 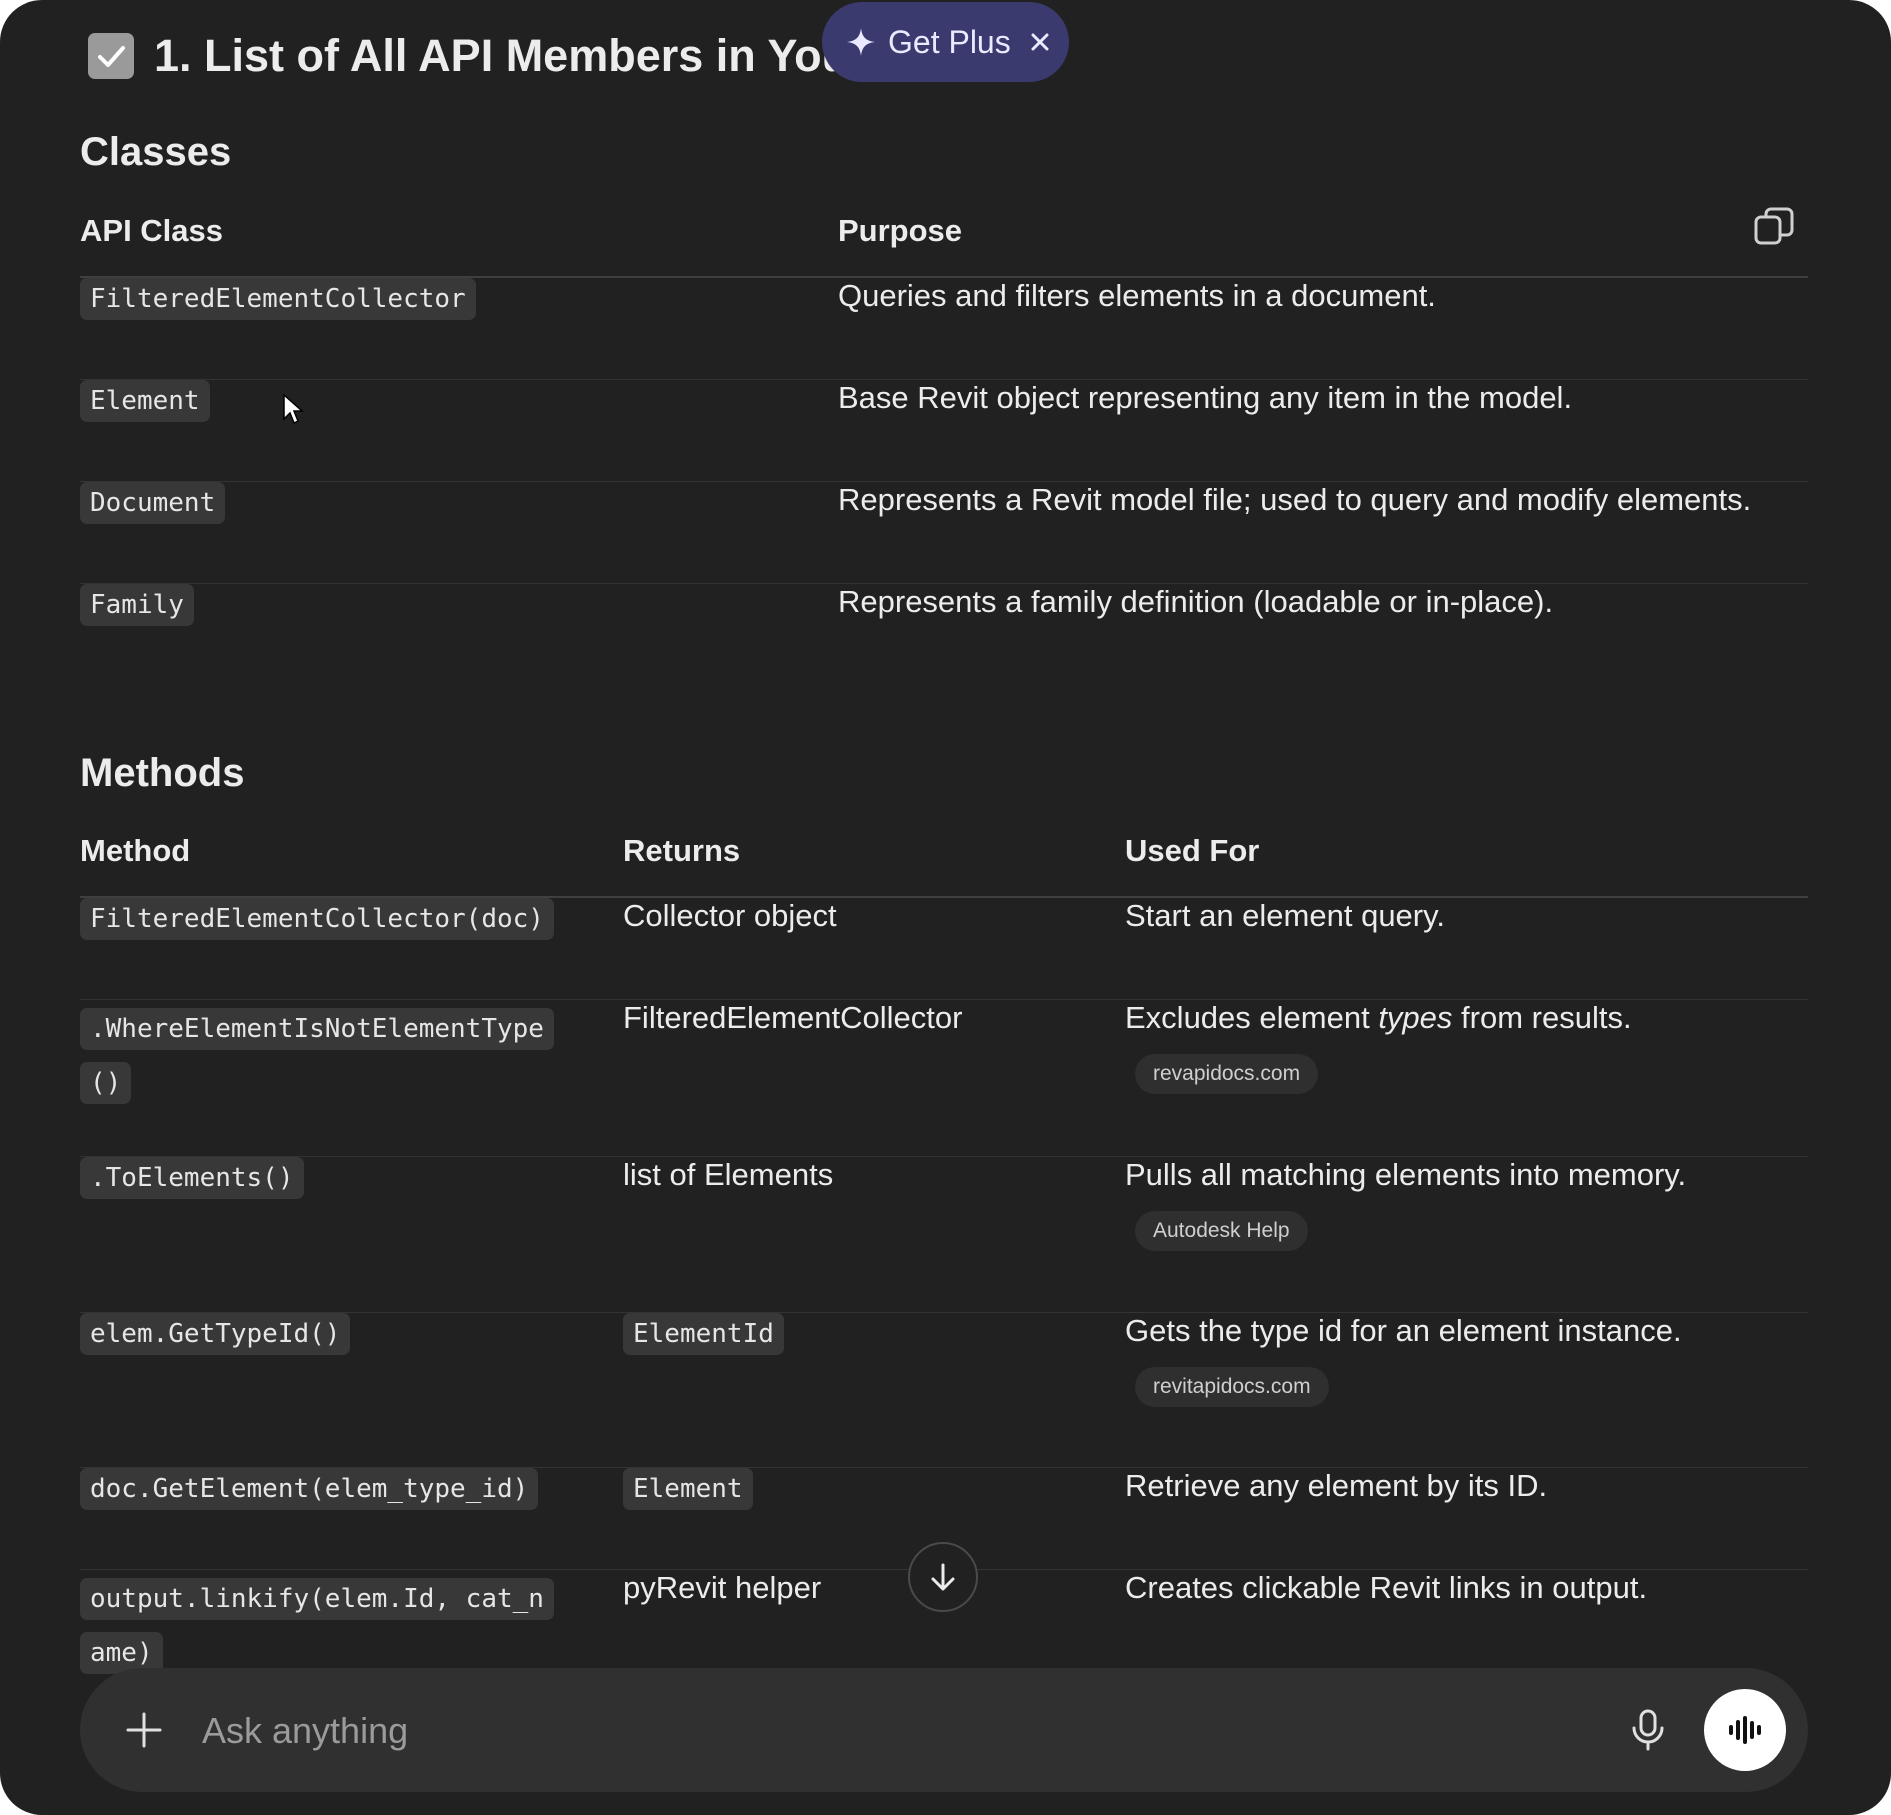 I want to click on methods-title: Methods, so click(x=162, y=773).